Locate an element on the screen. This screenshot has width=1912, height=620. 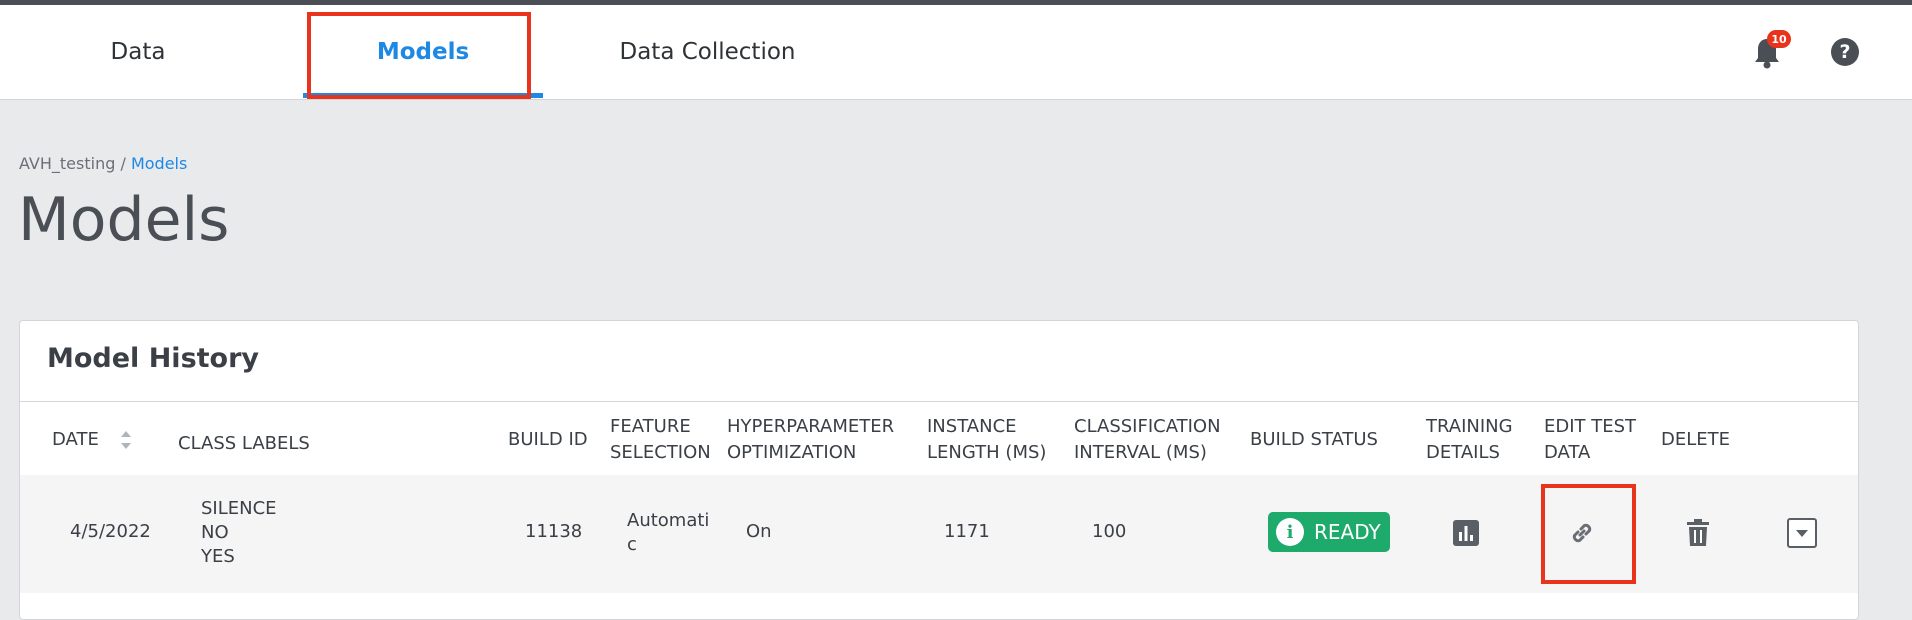
chevron-down-icon is located at coordinates (1802, 533).